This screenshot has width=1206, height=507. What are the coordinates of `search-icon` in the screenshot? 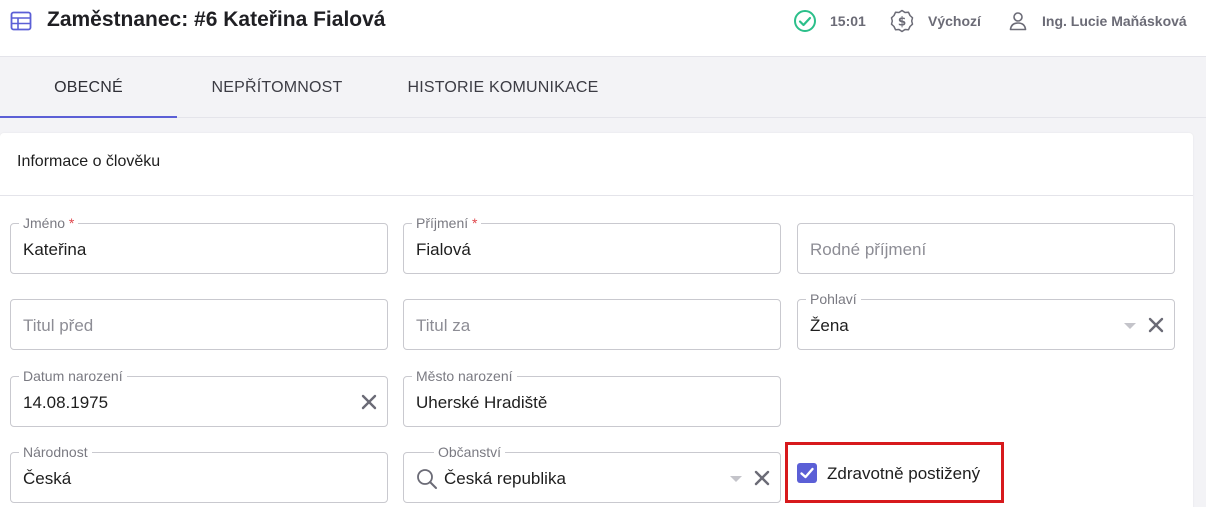 It's located at (427, 479).